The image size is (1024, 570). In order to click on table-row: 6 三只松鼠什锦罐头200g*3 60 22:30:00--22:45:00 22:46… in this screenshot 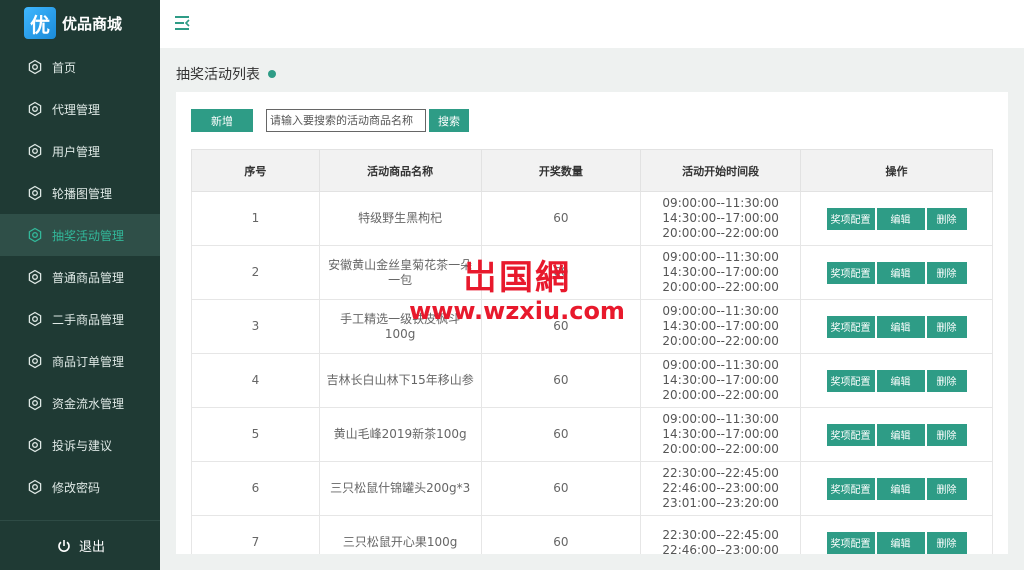, I will do `click(592, 488)`.